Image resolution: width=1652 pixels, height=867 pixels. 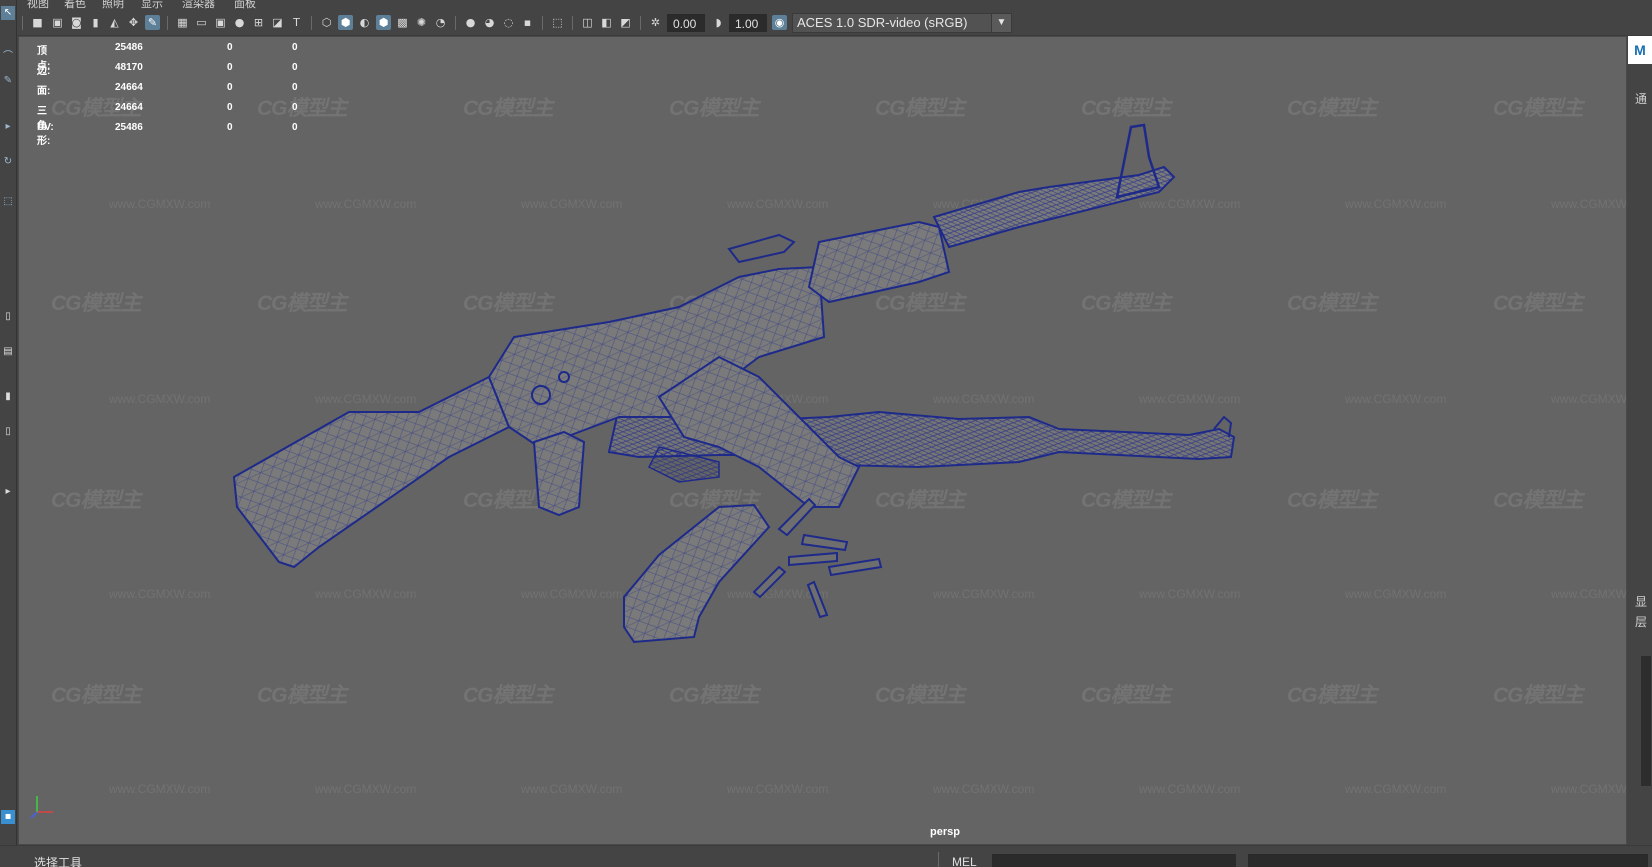 I want to click on image-plane-icon: ◭, so click(x=114, y=22).